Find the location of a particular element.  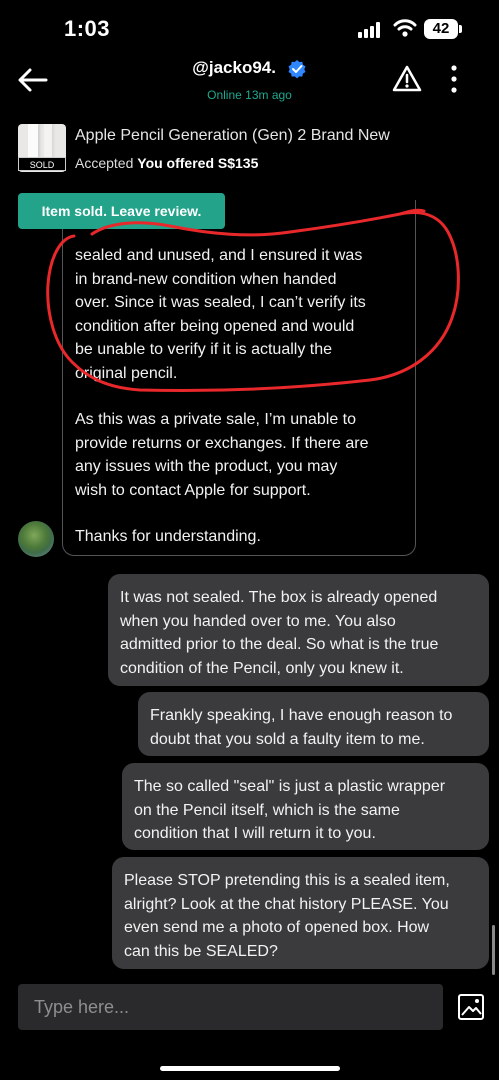

message-line: when you handed over to me. You also is located at coordinates (258, 621).